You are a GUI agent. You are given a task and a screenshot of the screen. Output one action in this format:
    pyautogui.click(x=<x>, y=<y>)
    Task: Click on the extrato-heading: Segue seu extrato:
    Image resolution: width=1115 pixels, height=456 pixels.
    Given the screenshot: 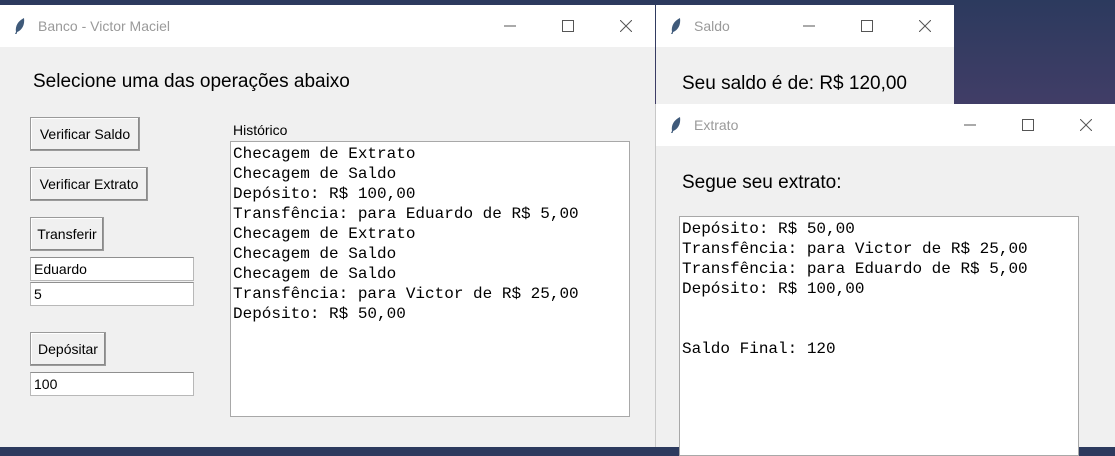 What is the action you would take?
    pyautogui.click(x=762, y=182)
    